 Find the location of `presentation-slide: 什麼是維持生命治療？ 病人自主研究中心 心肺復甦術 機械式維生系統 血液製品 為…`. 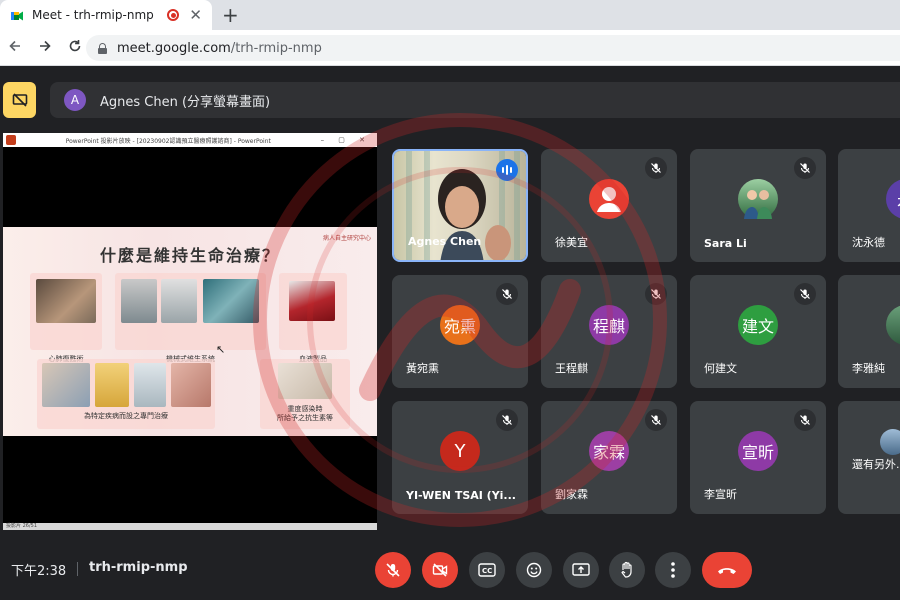

presentation-slide: 什麼是維持生命治療？ 病人自主研究中心 心肺復甦術 機械式維生系統 血液製品 為… is located at coordinates (190, 331).